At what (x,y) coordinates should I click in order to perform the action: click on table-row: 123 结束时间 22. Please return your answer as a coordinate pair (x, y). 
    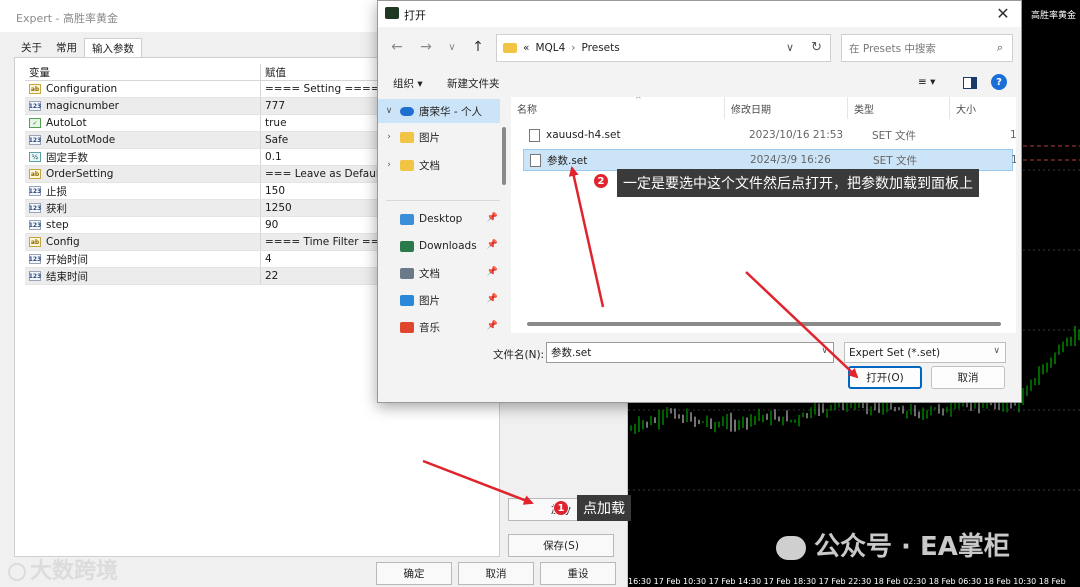
    Looking at the image, I should click on (204, 276).